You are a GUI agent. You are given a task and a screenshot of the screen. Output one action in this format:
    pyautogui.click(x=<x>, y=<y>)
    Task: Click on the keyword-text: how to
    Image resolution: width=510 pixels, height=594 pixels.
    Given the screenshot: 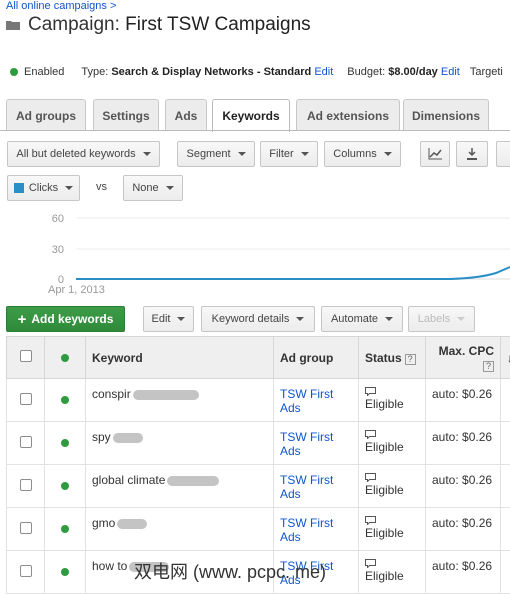 What is the action you would take?
    pyautogui.click(x=109, y=566)
    